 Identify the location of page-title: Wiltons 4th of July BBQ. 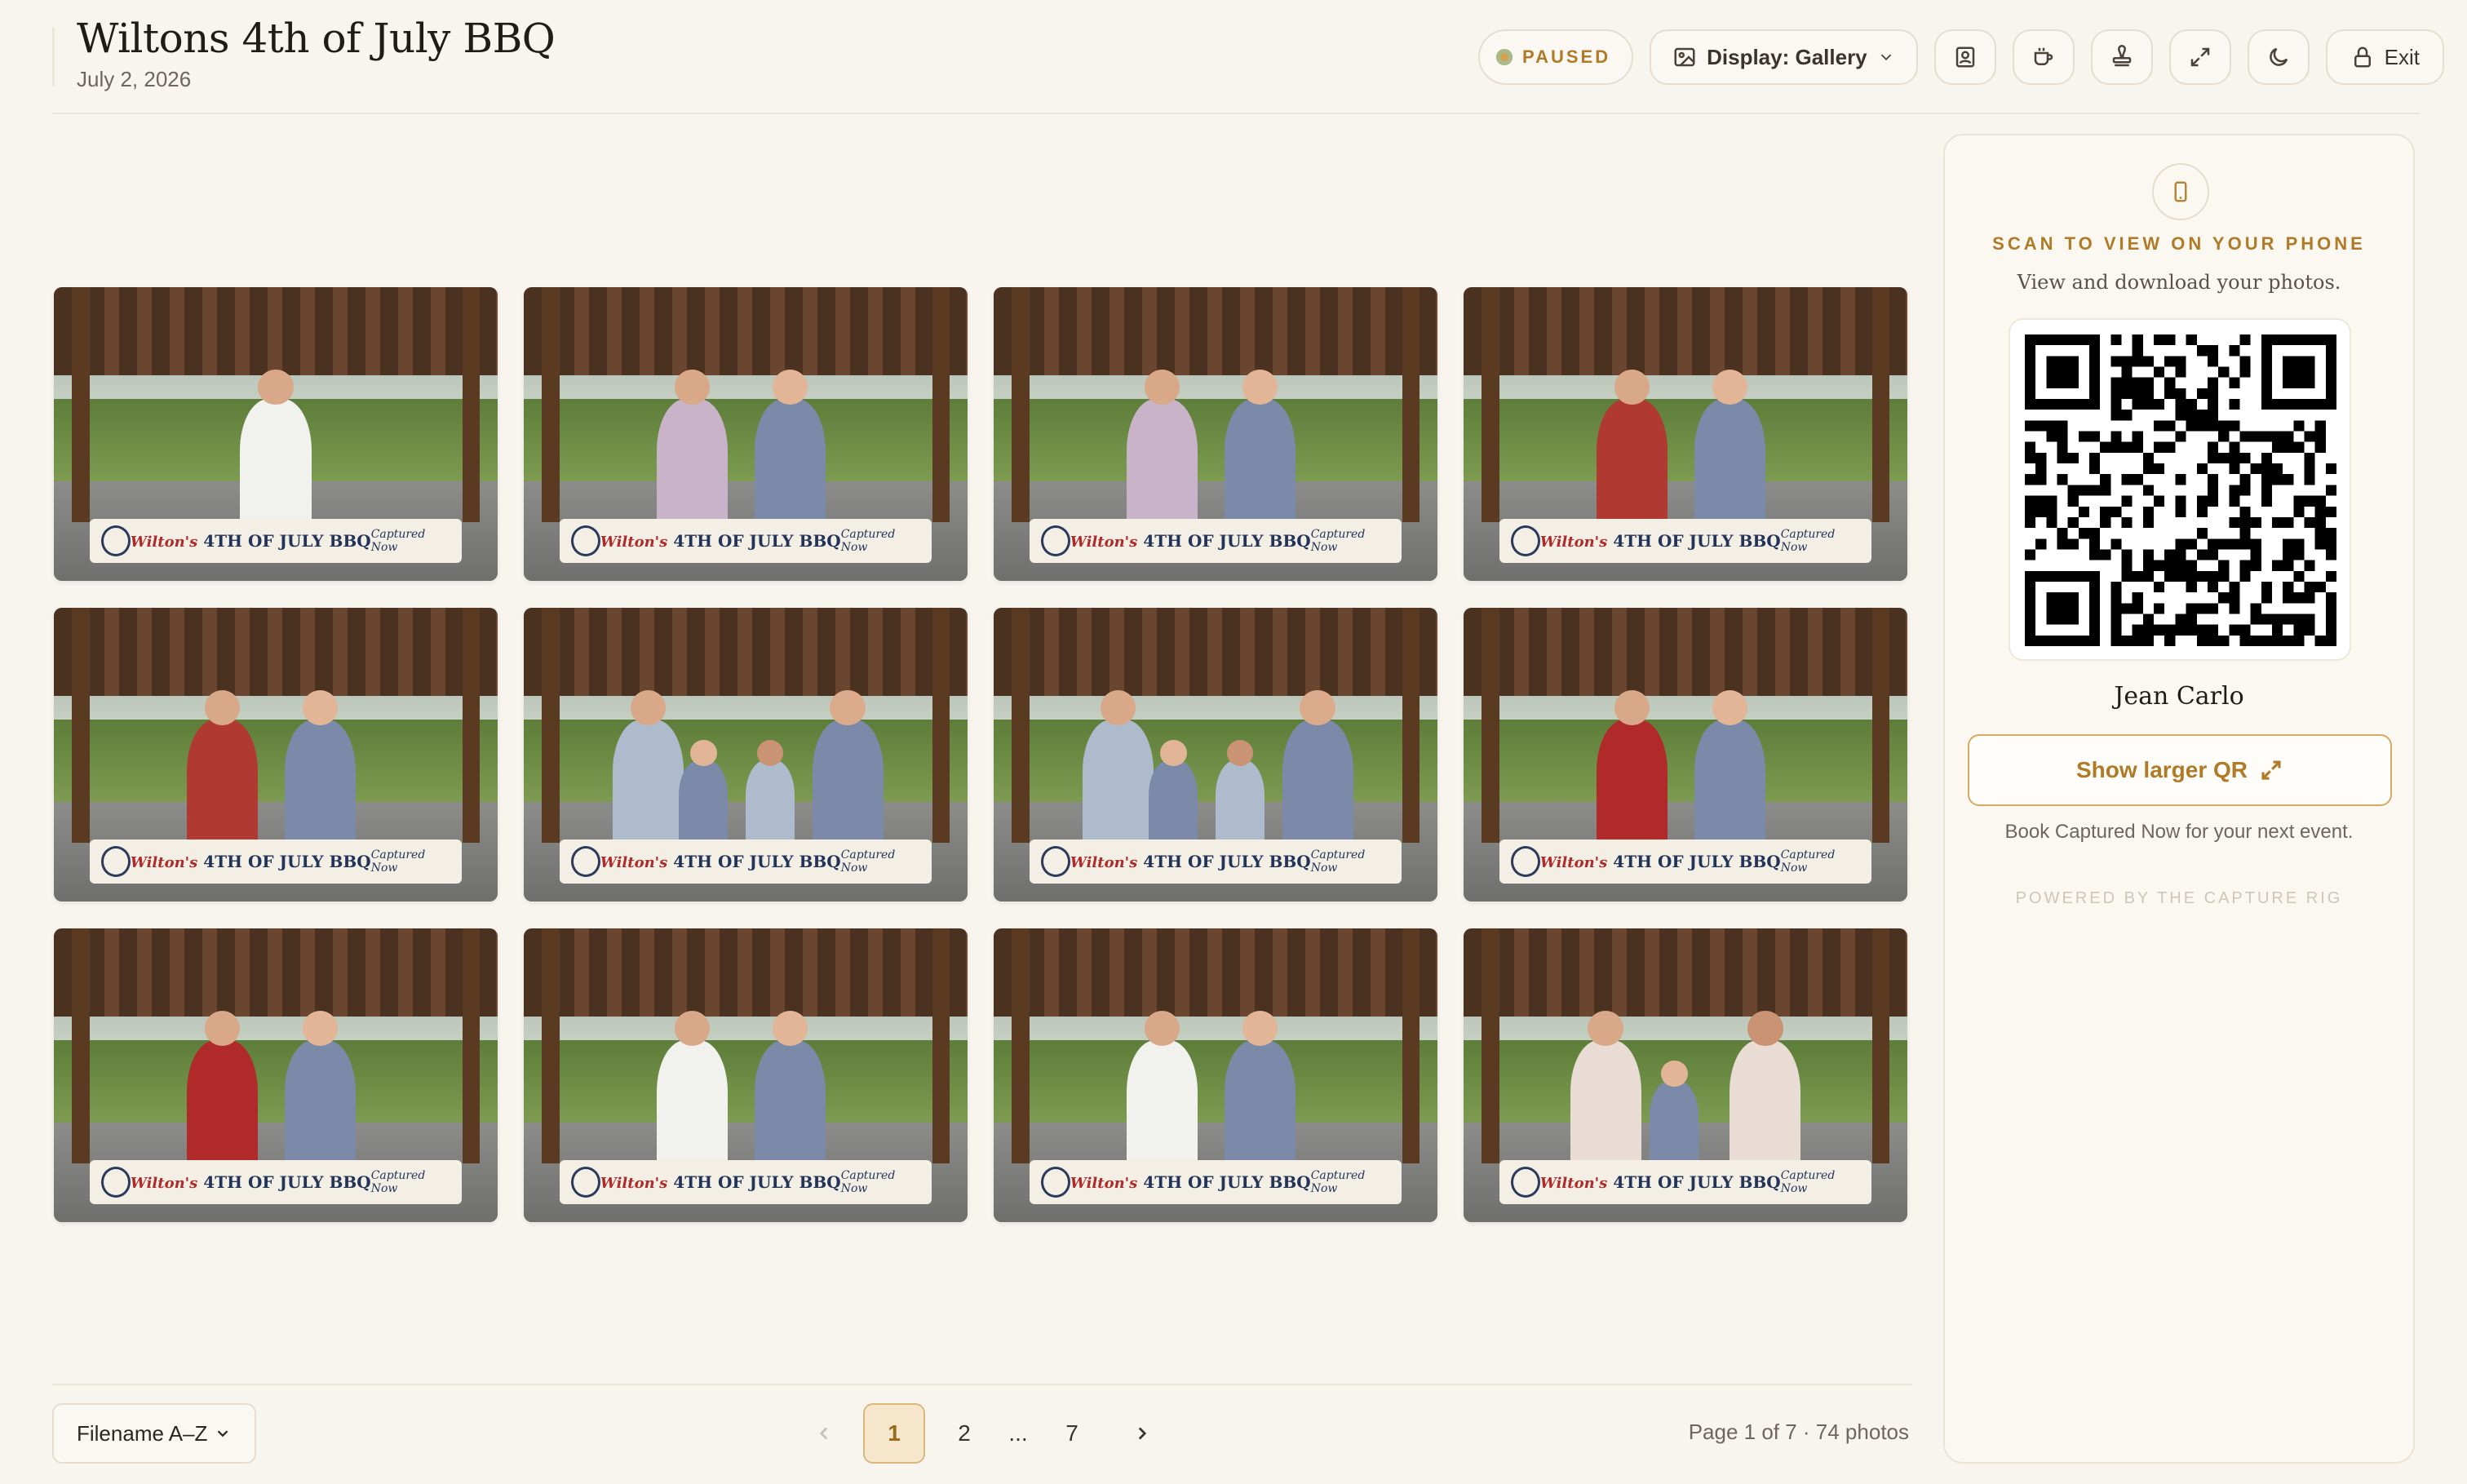
(316, 38).